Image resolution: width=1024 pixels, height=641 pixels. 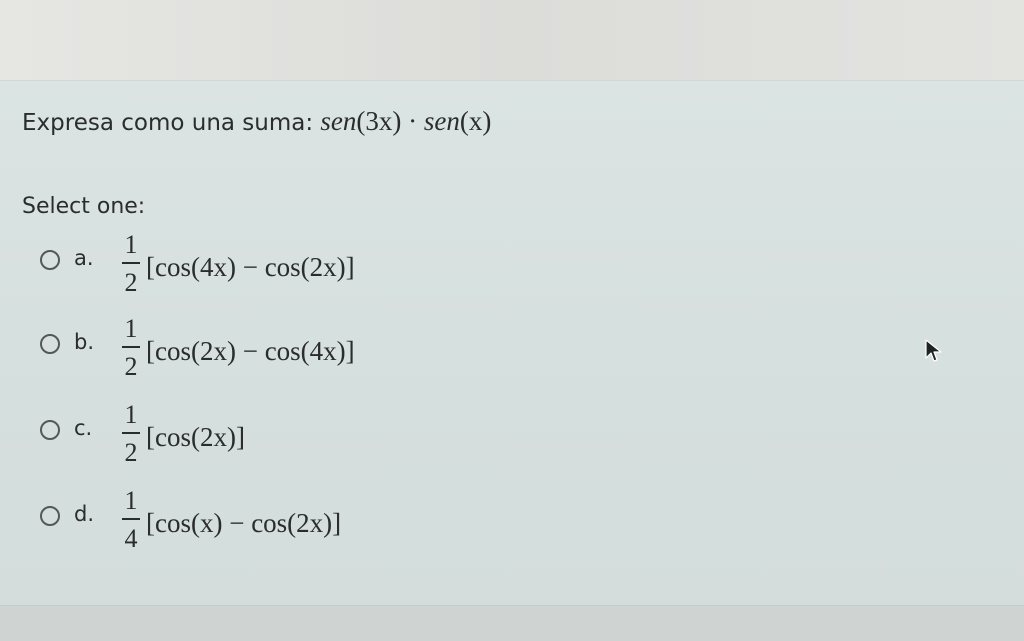 What do you see at coordinates (244, 523) in the screenshot?
I see `option-expression: [cos(x) − cos(2x)]` at bounding box center [244, 523].